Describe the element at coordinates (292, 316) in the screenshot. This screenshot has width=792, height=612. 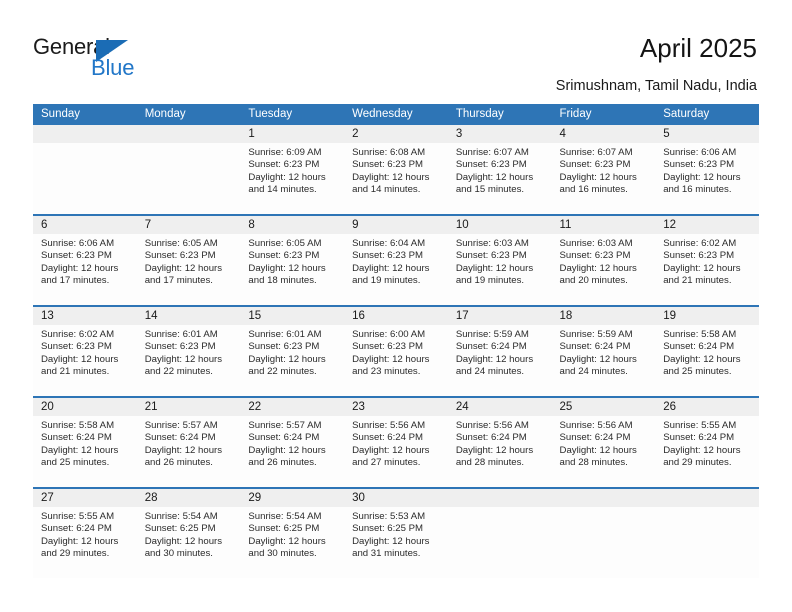
I see `day-number: 15` at that location.